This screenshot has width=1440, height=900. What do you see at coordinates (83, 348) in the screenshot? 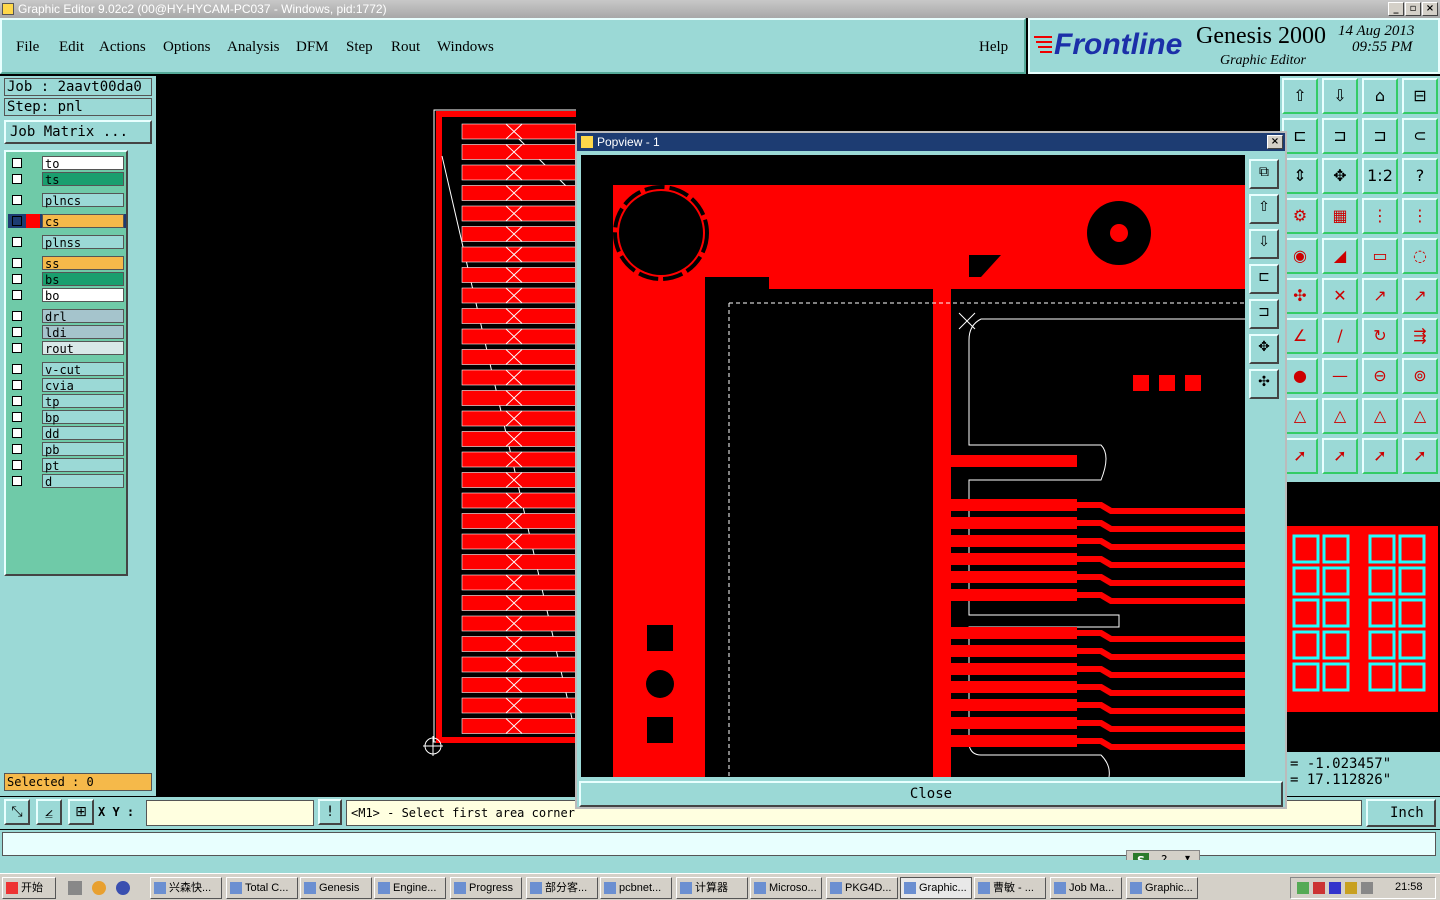
I see `layer-name: rout` at bounding box center [83, 348].